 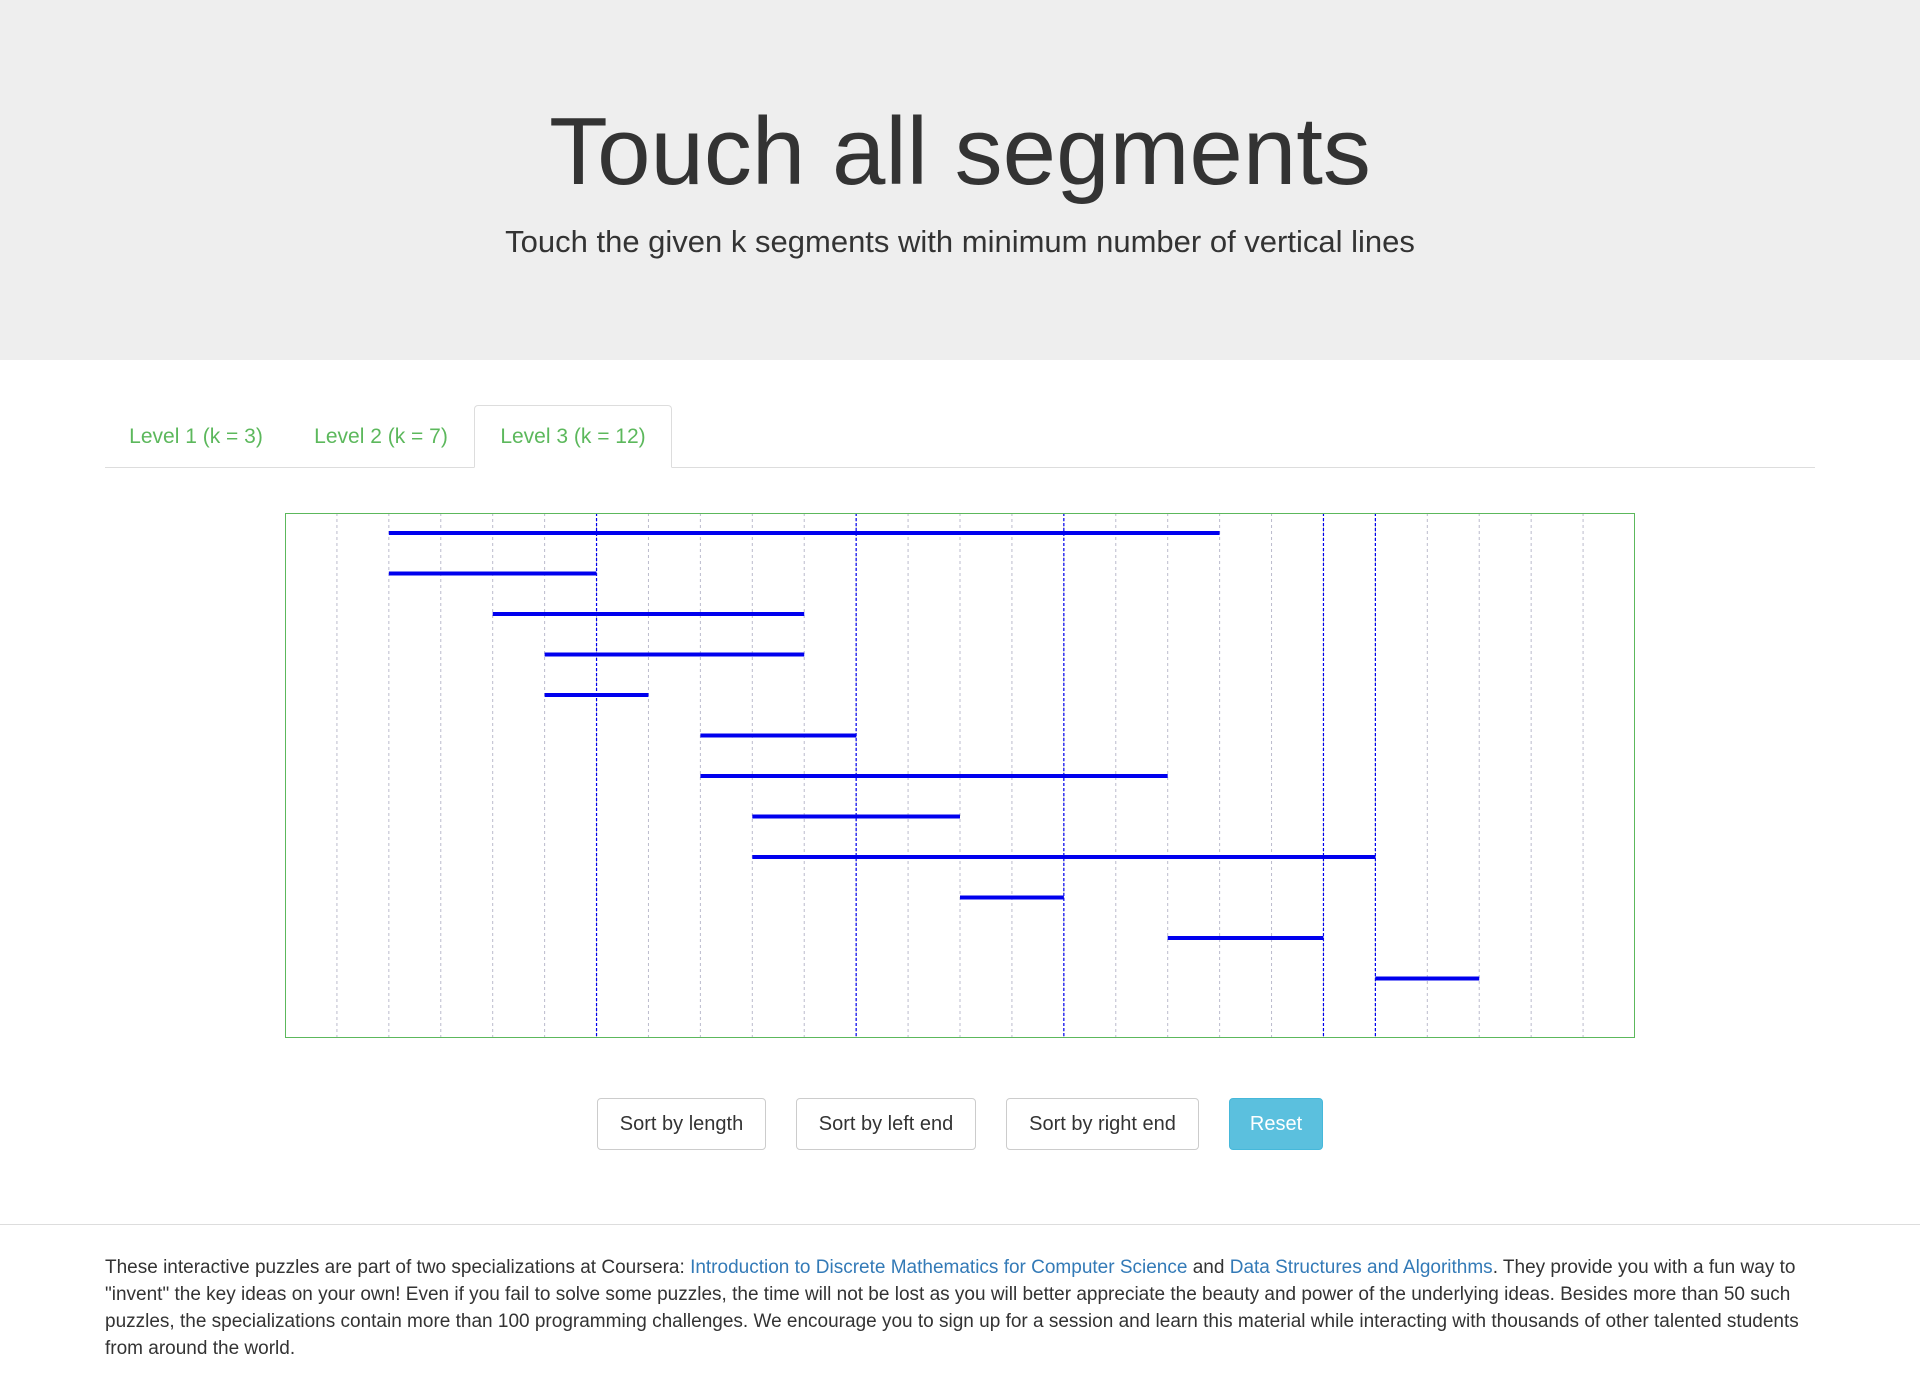 What do you see at coordinates (1276, 1124) in the screenshot?
I see `reset-button: Reset` at bounding box center [1276, 1124].